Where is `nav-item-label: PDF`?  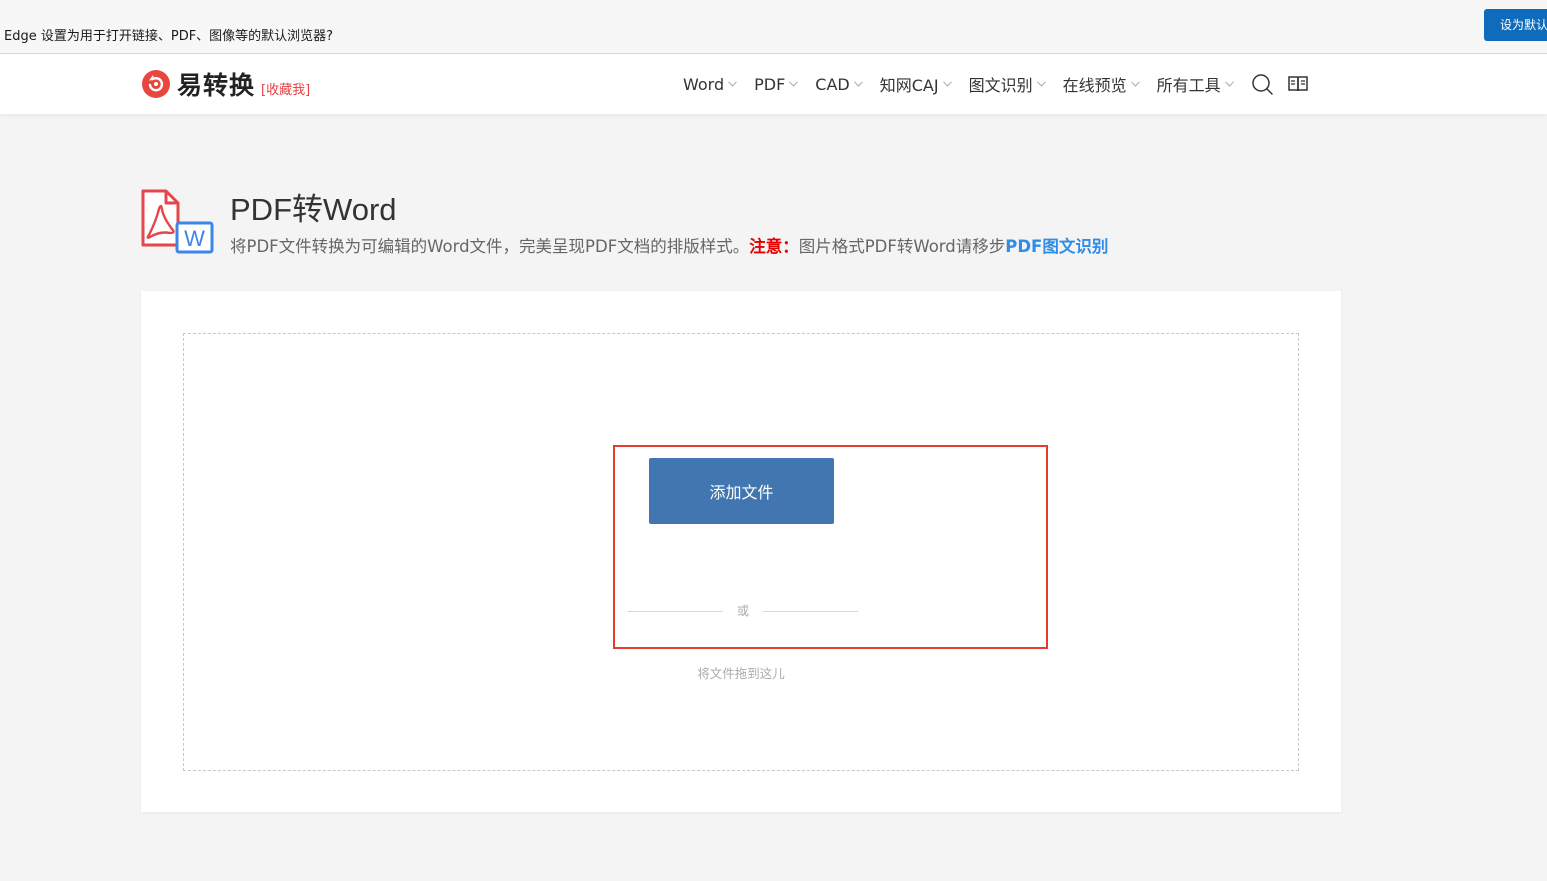 nav-item-label: PDF is located at coordinates (770, 84).